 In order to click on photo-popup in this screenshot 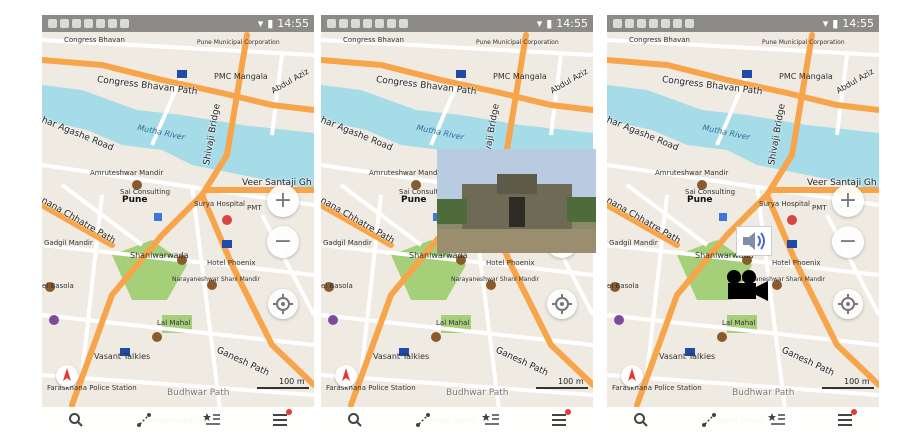, I will do `click(516, 201)`.